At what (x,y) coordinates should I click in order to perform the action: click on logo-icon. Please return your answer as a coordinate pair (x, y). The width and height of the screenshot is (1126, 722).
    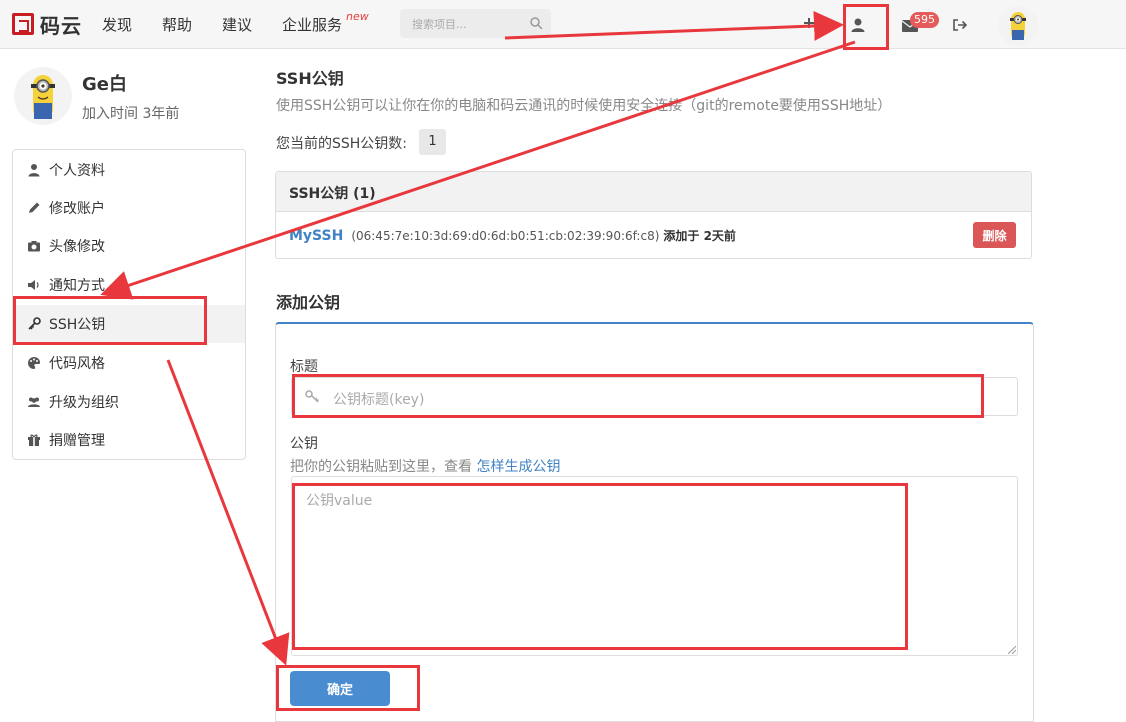
    Looking at the image, I should click on (23, 24).